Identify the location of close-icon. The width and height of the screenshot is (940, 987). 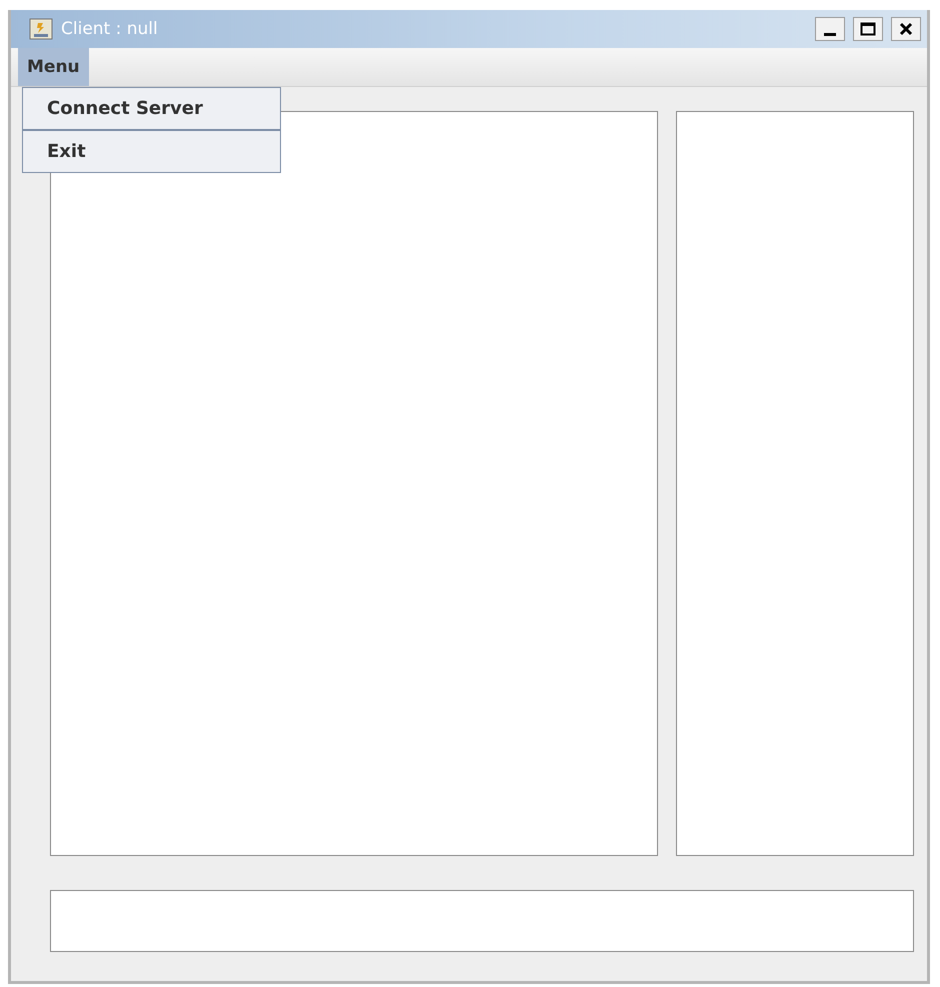
(906, 29).